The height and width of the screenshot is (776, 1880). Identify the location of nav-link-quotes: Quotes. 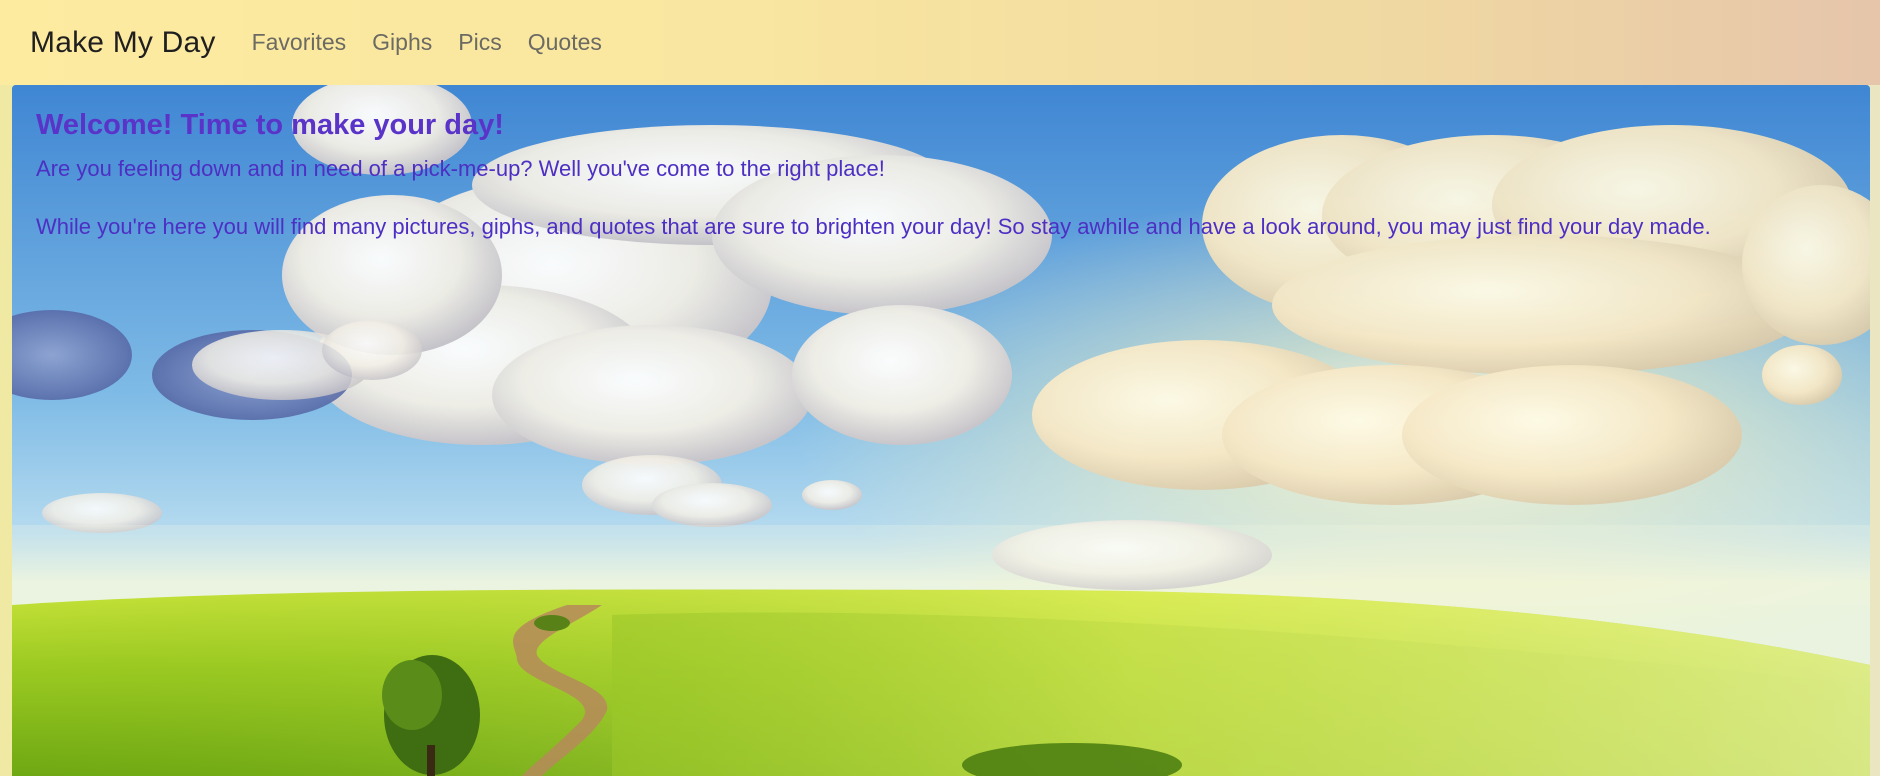
(565, 42).